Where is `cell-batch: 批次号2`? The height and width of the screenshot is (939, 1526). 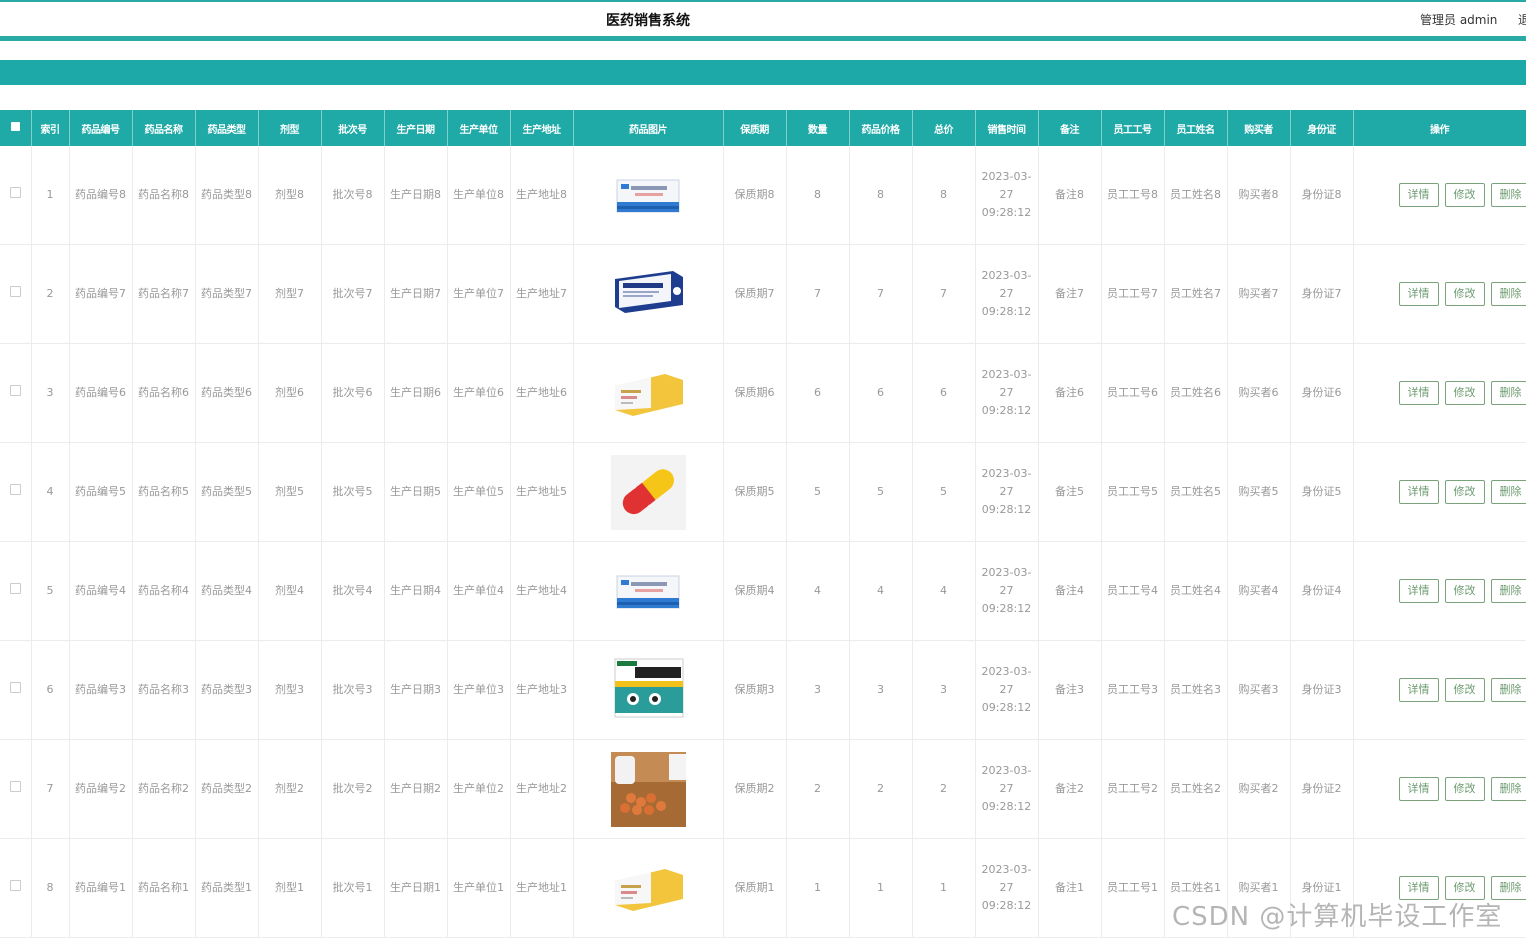 cell-batch: 批次号2 is located at coordinates (353, 789).